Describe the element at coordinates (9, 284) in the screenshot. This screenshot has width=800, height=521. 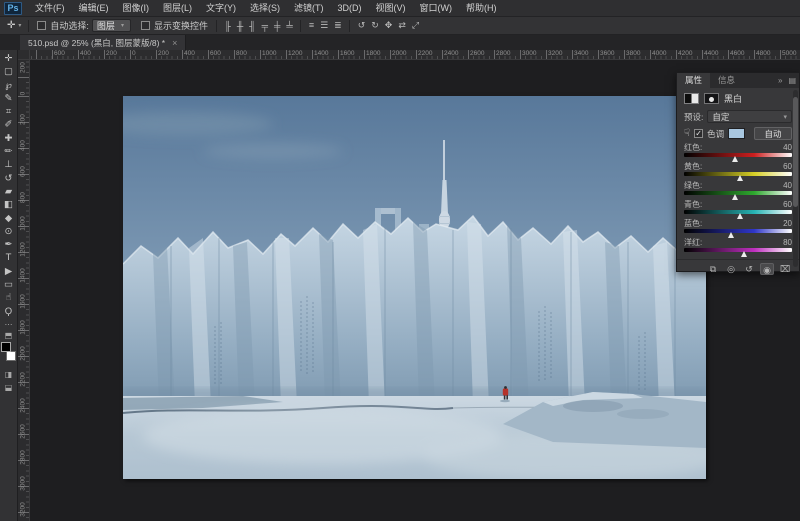
I see `shape-tool: ▭` at that location.